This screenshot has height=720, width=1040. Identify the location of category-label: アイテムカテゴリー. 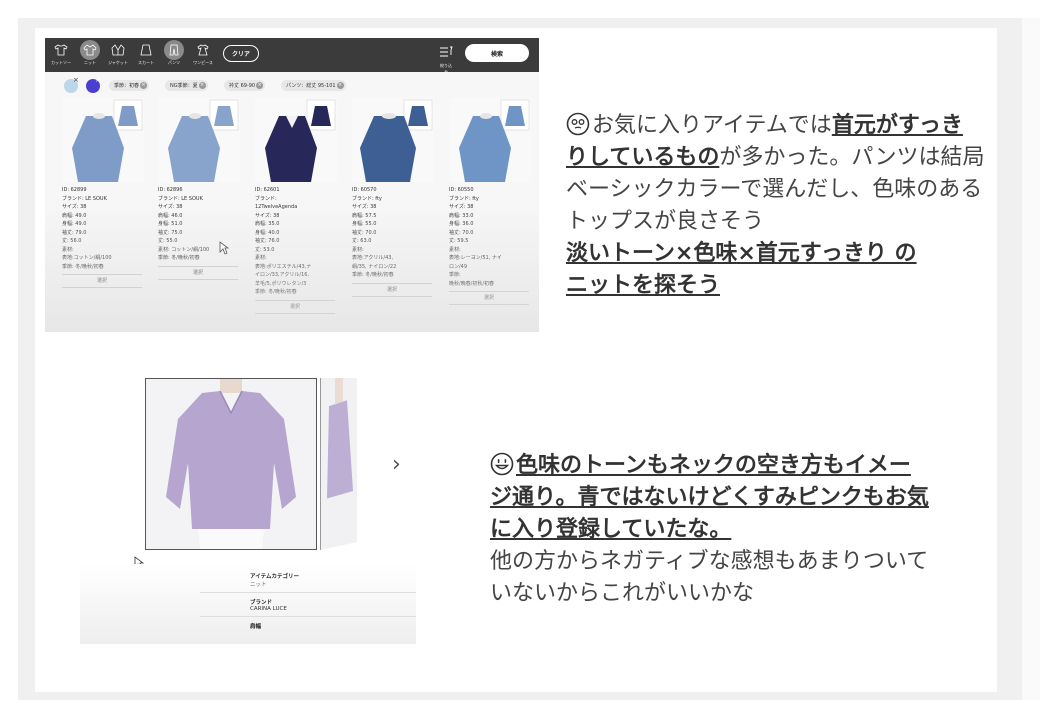
(274, 577).